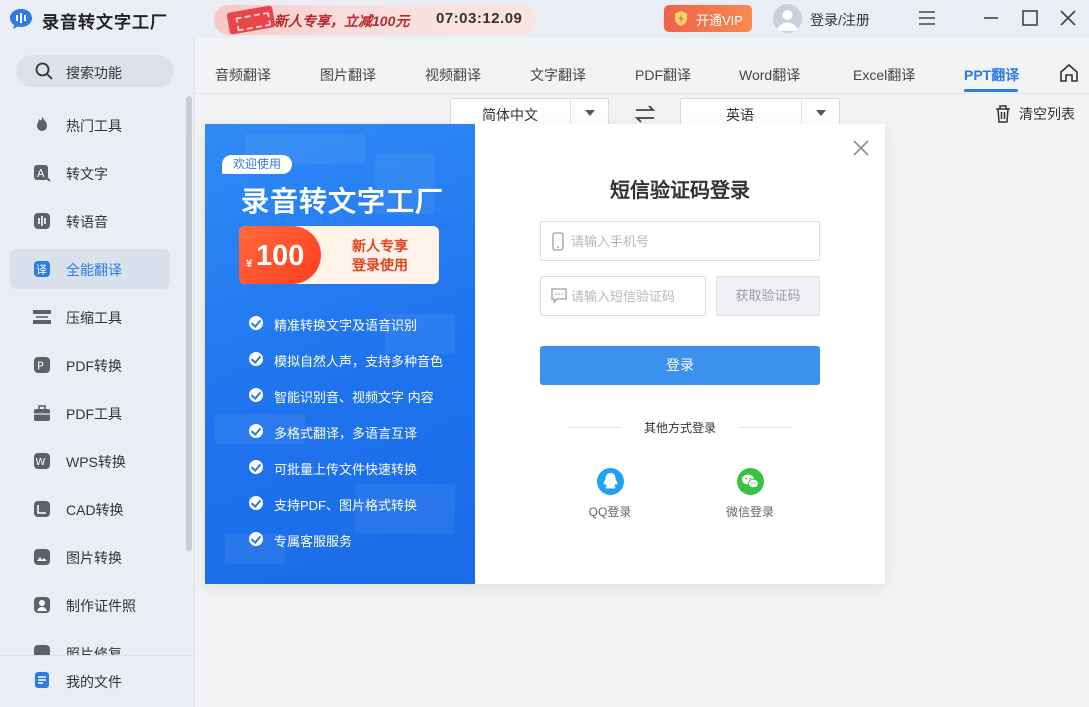 The height and width of the screenshot is (707, 1089). I want to click on qq-login-label: QQ登录, so click(610, 512).